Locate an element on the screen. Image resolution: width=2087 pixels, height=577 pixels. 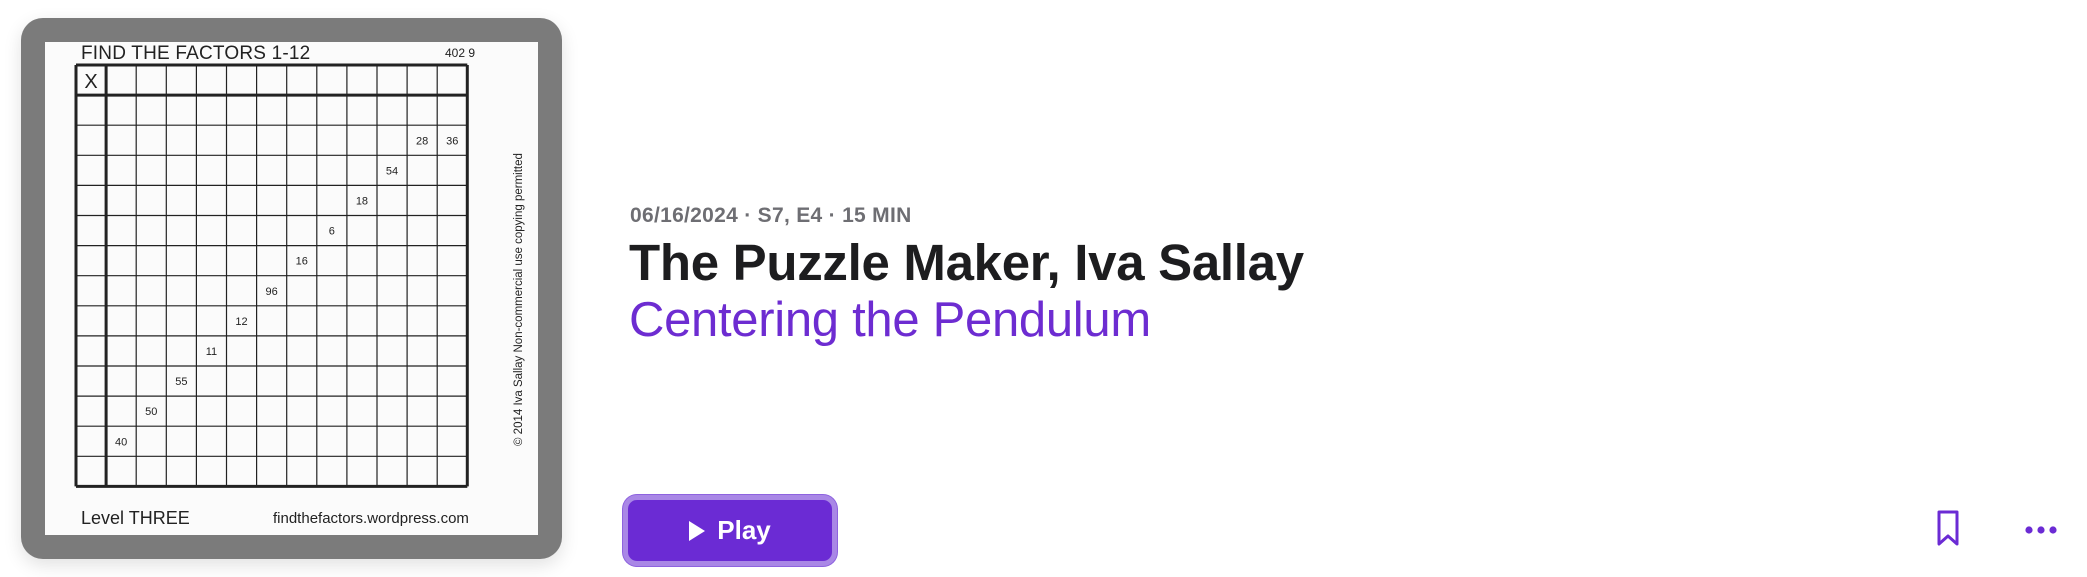
play-button-label: Play is located at coordinates (744, 530).